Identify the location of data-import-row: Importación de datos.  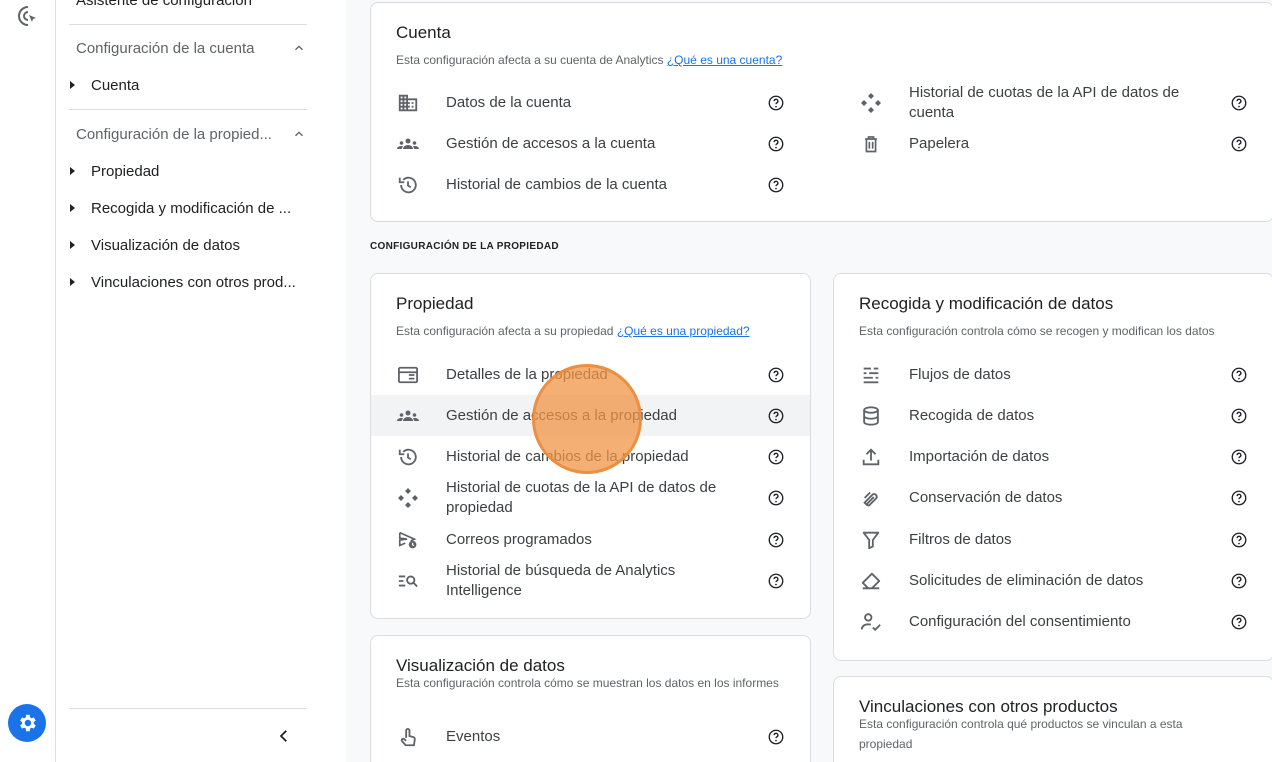
(1049, 456).